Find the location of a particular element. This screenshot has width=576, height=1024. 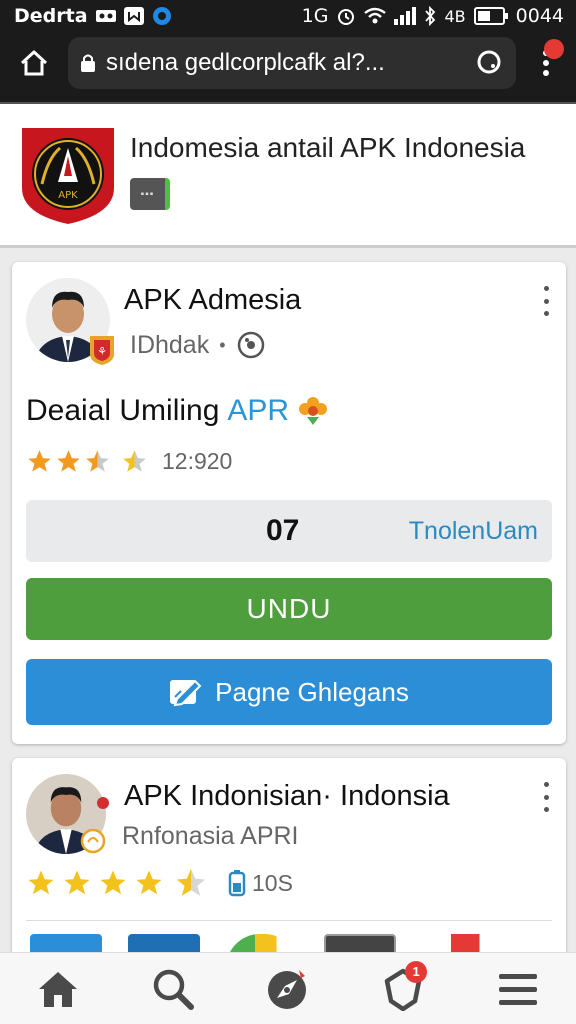

bluetooth-icon is located at coordinates (430, 16).